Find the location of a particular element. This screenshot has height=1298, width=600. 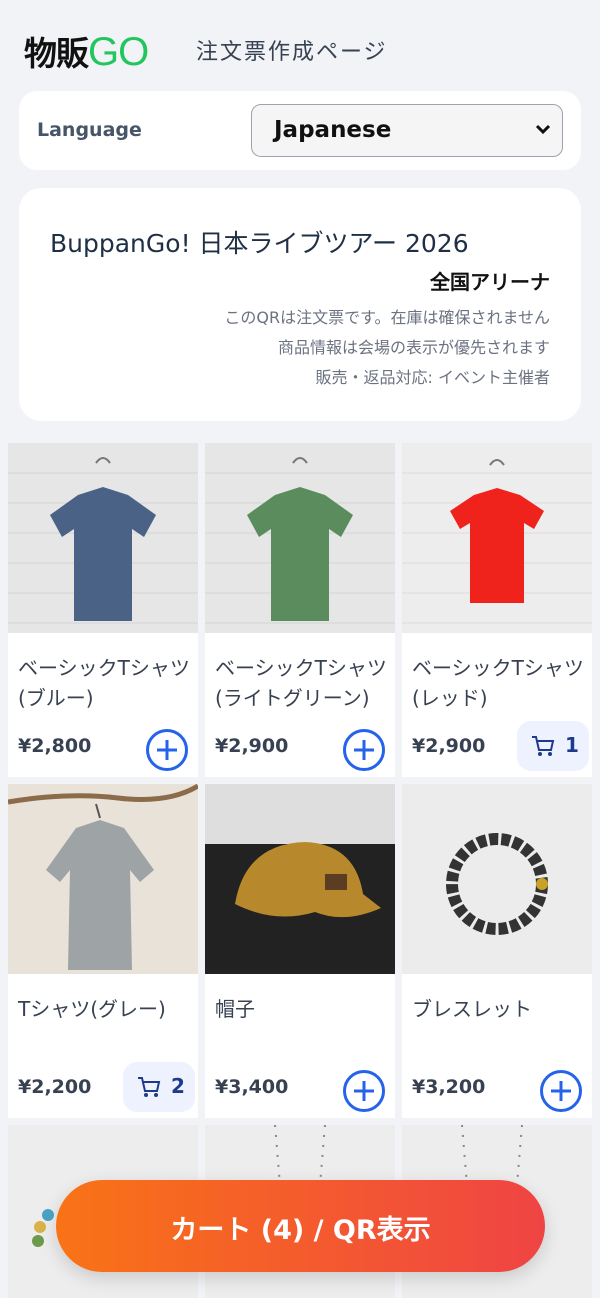

cart-qr-button: カート (4) / QR表示 is located at coordinates (300, 1226).